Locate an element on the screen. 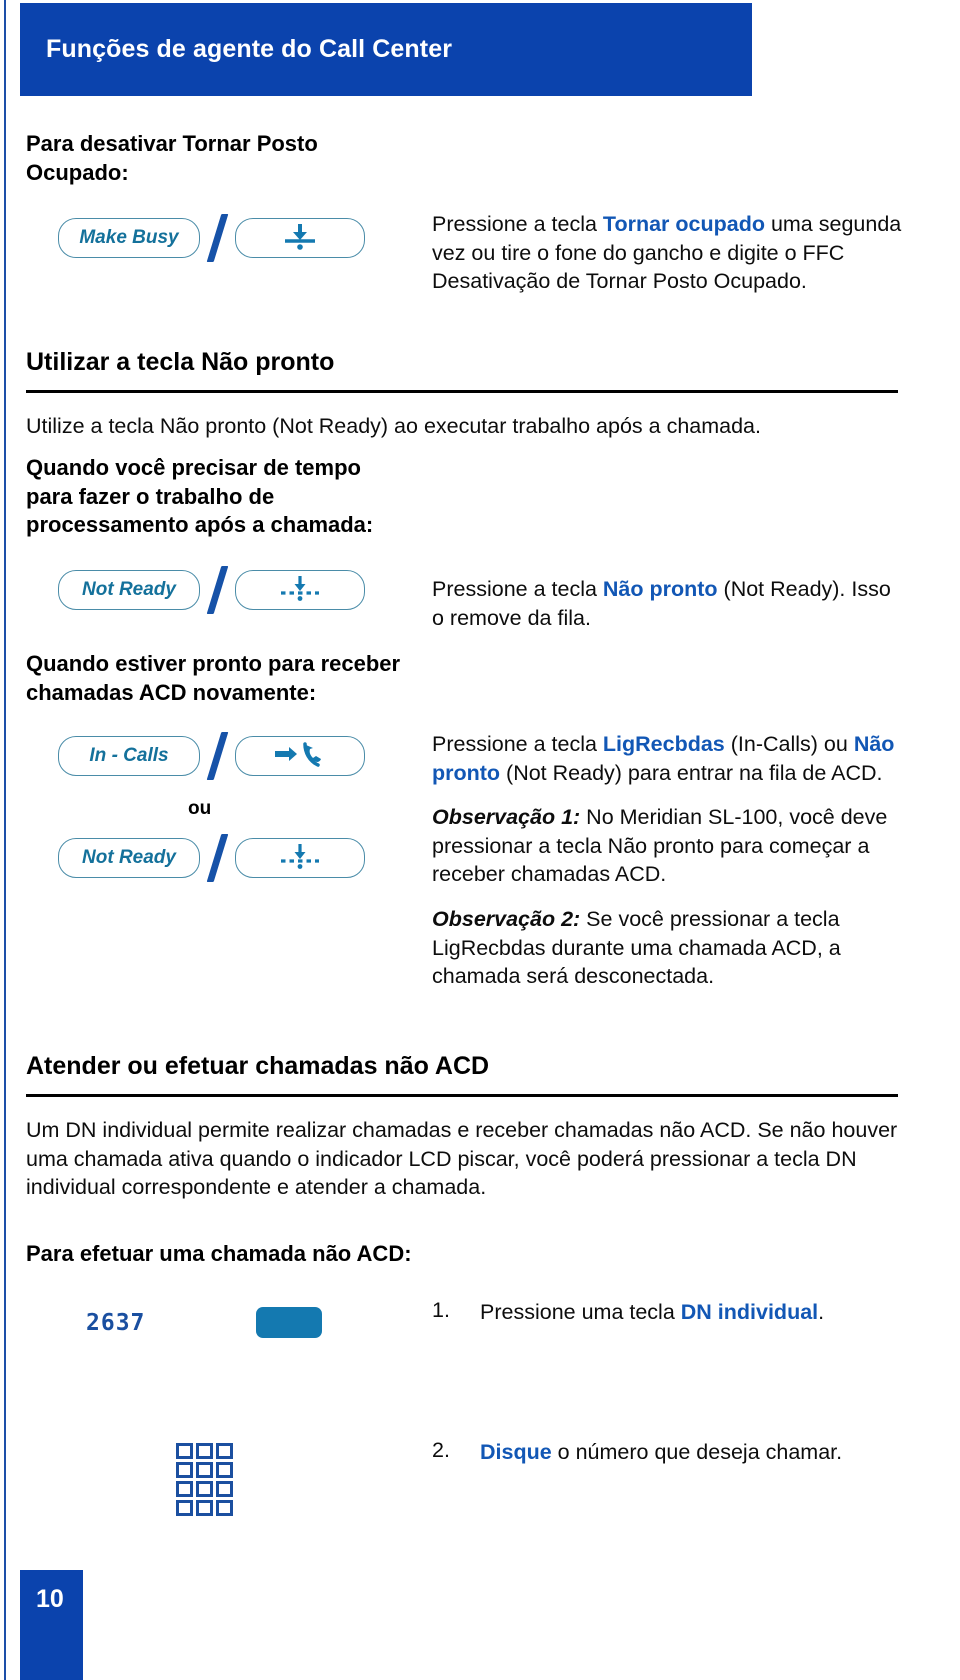  make-busy-key-label: Make Busy is located at coordinates (129, 237).